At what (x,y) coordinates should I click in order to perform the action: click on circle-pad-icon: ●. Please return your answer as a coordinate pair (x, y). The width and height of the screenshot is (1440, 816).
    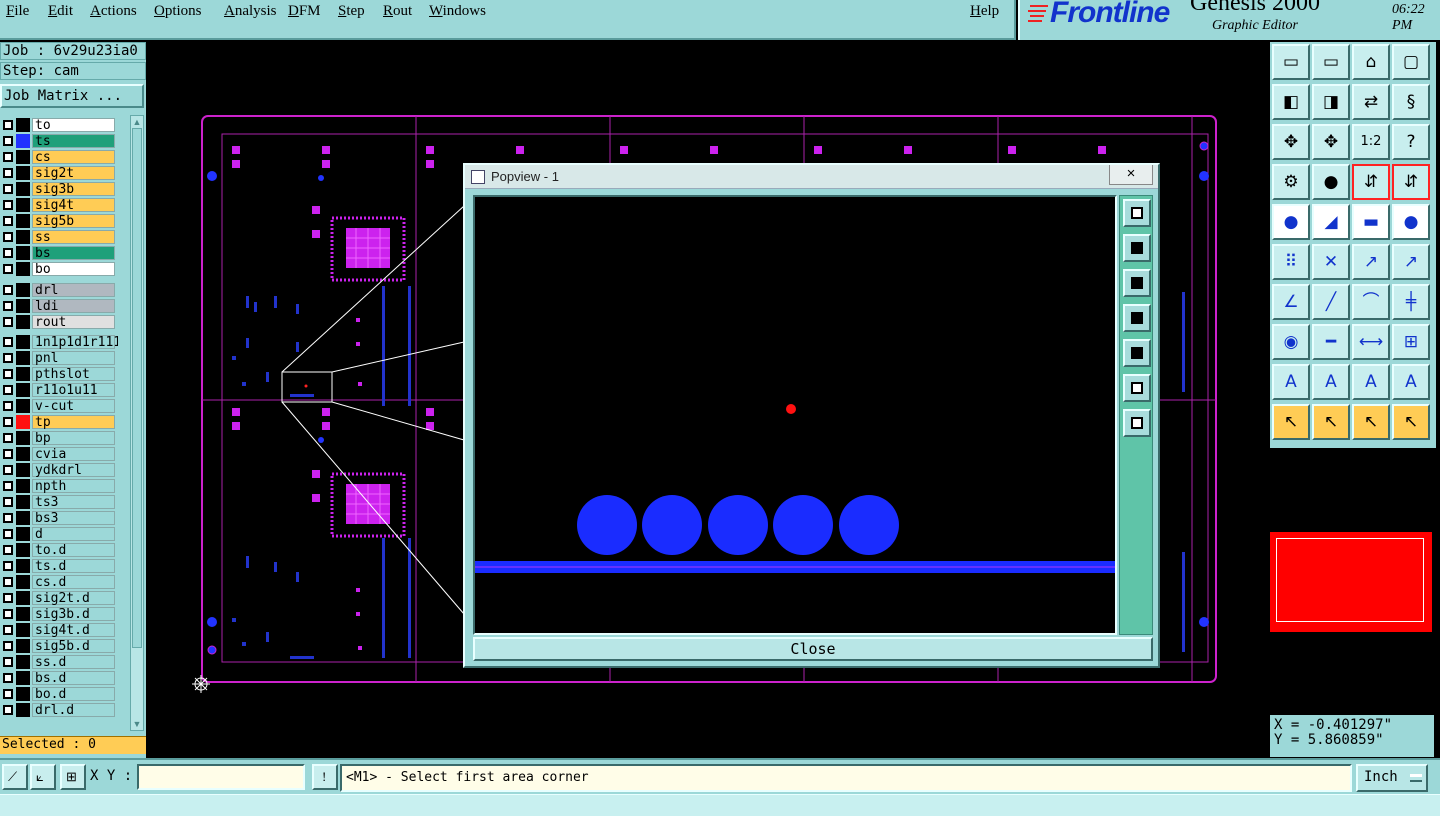
    Looking at the image, I should click on (1411, 222).